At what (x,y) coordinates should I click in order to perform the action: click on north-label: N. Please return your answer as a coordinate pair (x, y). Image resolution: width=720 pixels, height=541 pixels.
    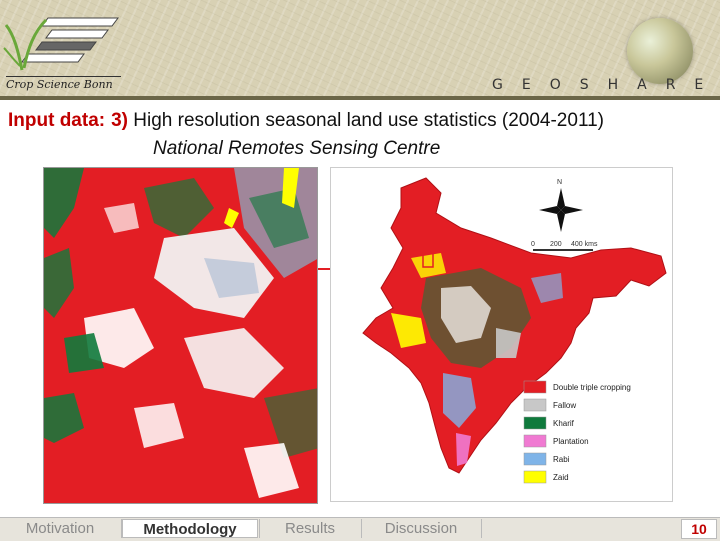
    Looking at the image, I should click on (559, 182).